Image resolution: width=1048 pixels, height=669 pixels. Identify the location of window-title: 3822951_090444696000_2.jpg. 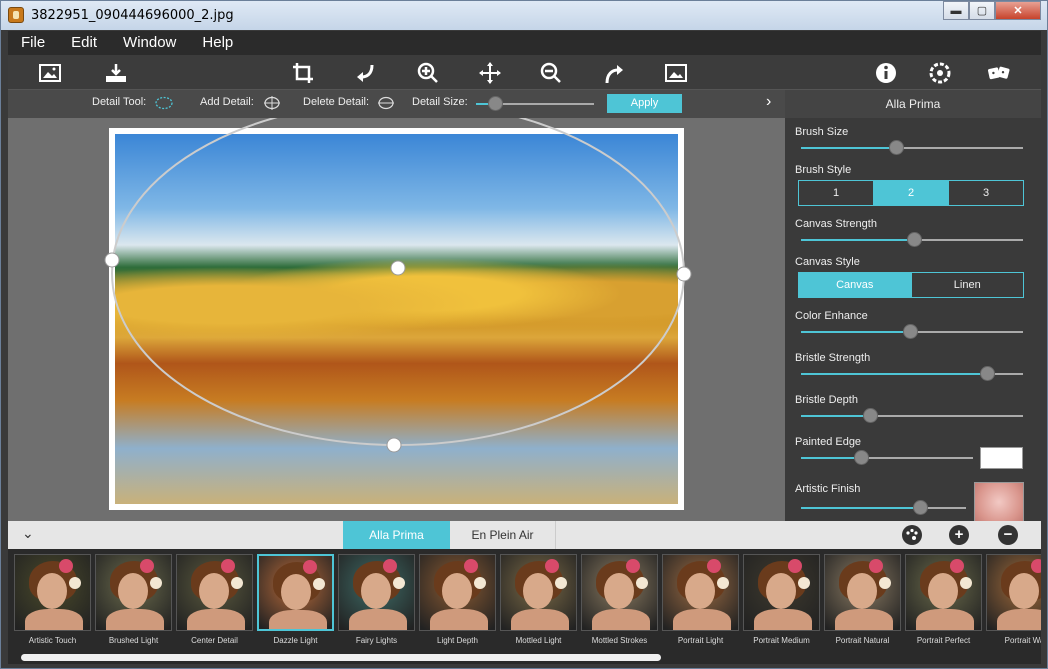
(132, 15).